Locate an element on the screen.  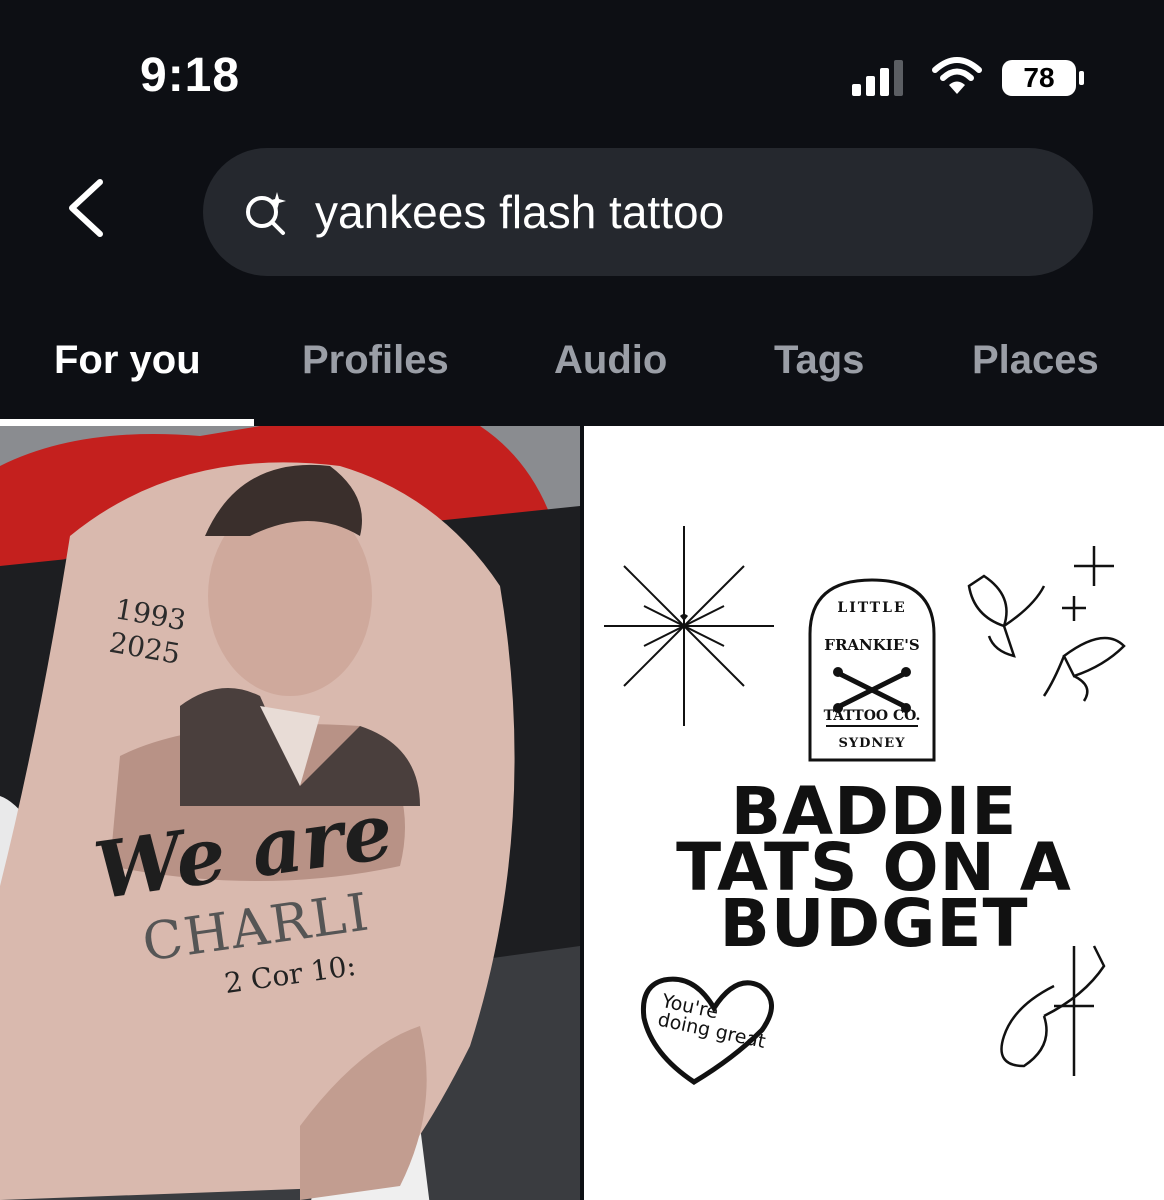
search-tabs: For you Profiles Audio Tags Places is located at coordinates (582, 373).